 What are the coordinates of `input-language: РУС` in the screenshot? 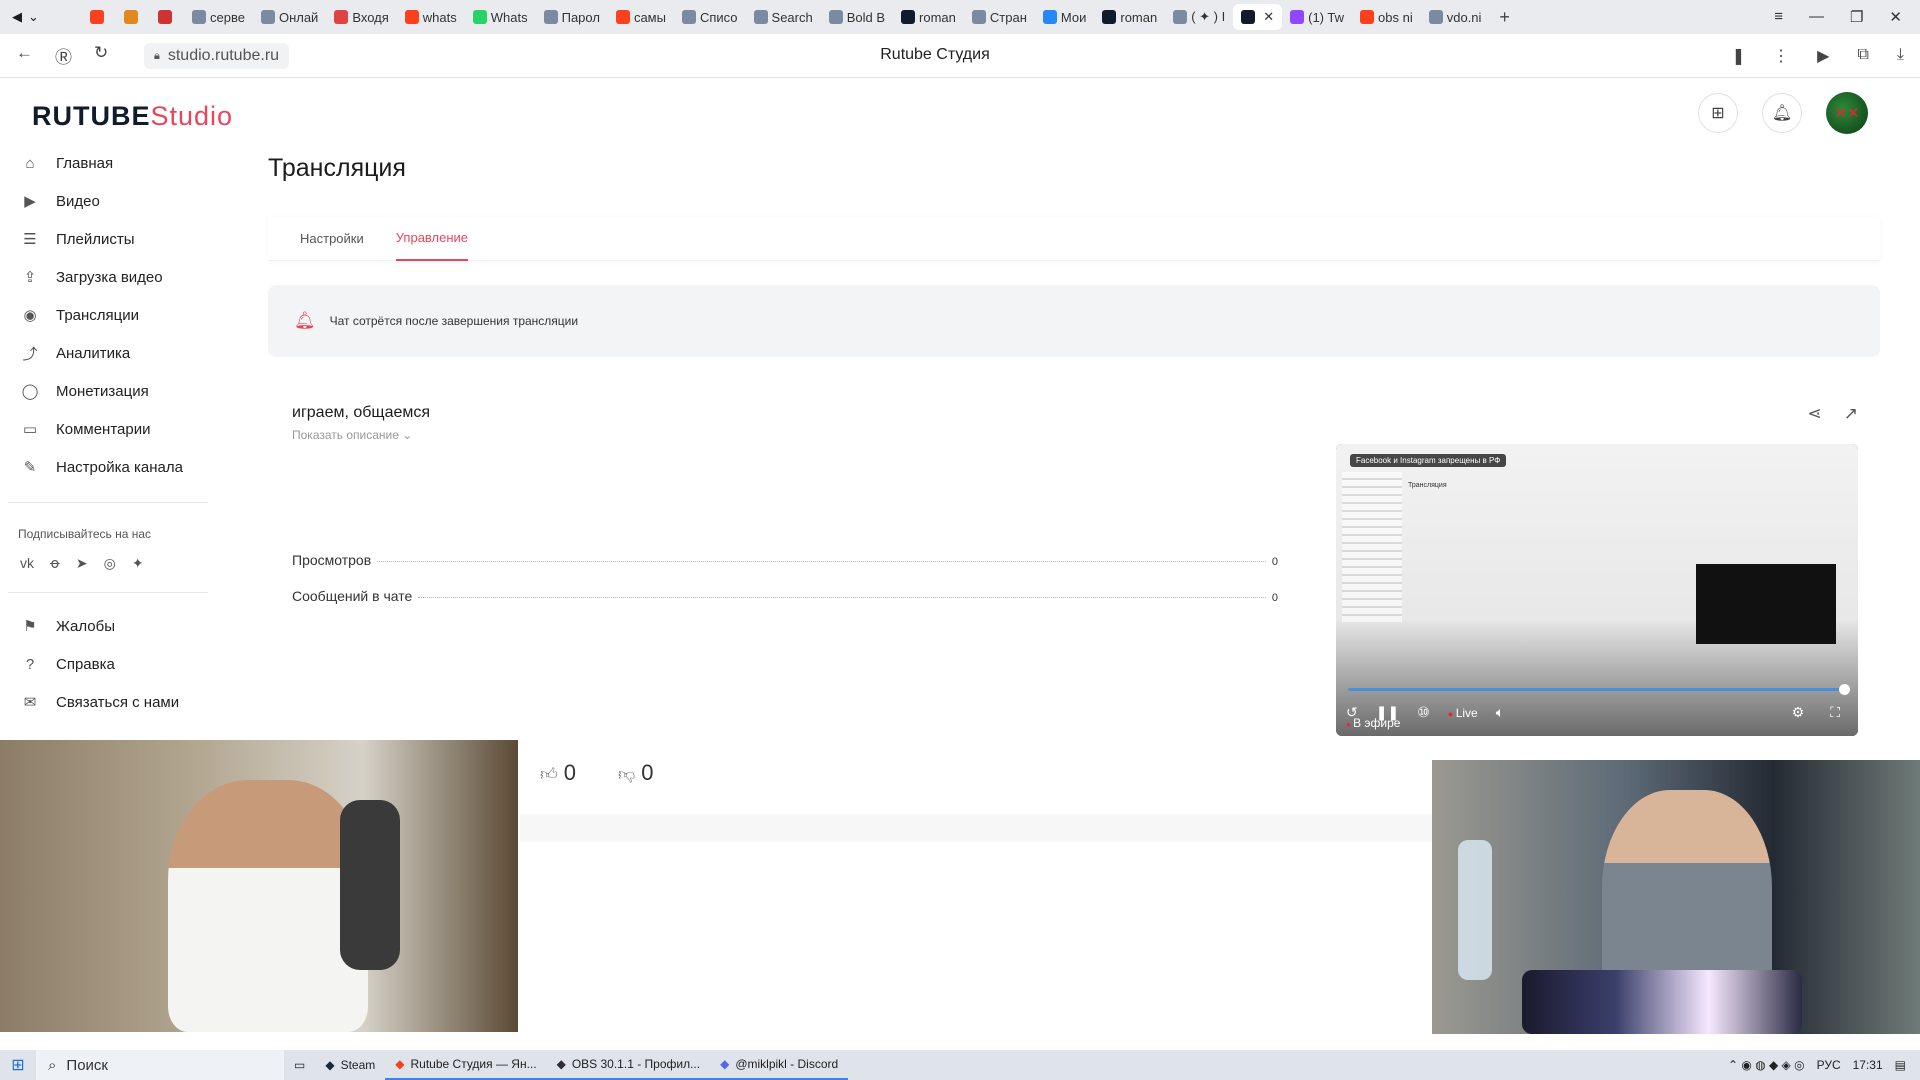 It's located at (1829, 1065).